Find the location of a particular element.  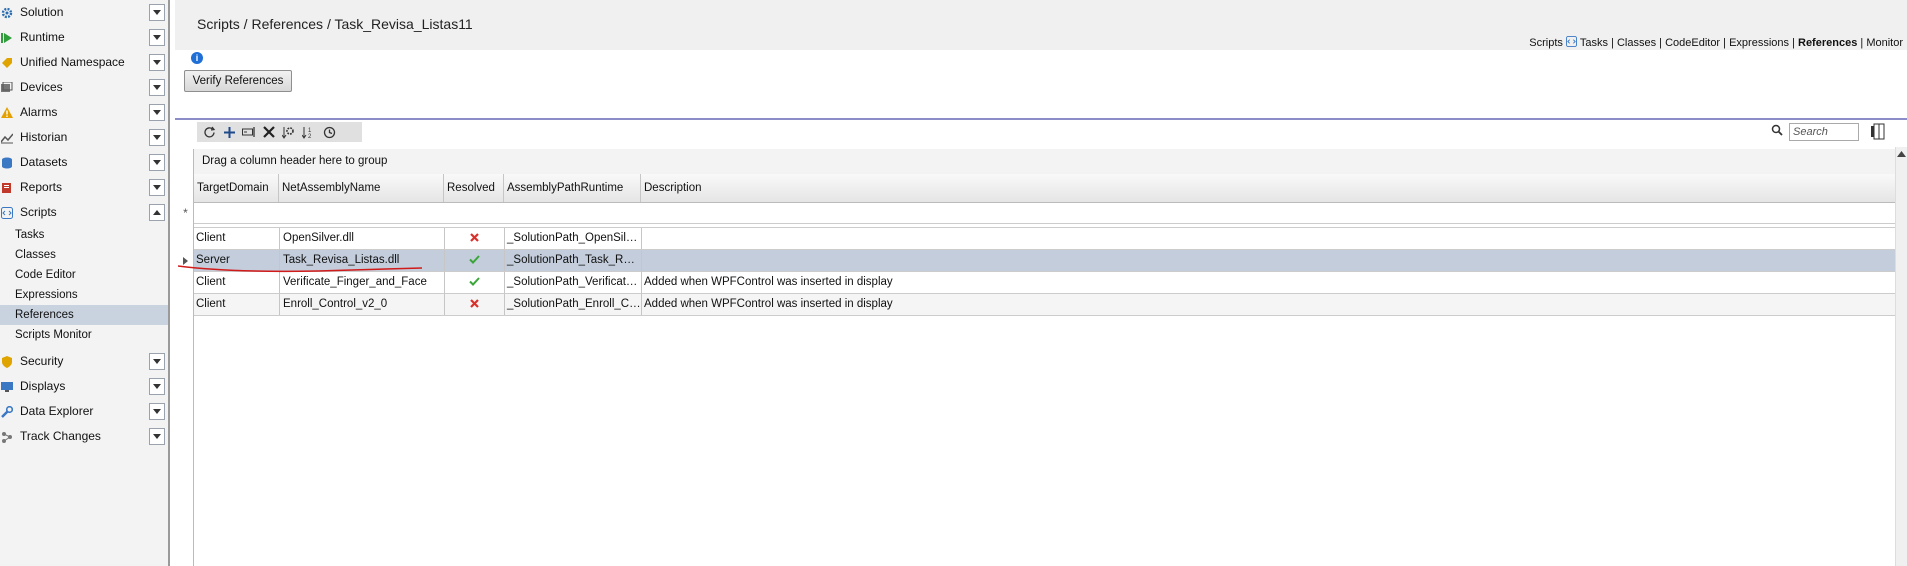

shield-icon is located at coordinates (7, 362).